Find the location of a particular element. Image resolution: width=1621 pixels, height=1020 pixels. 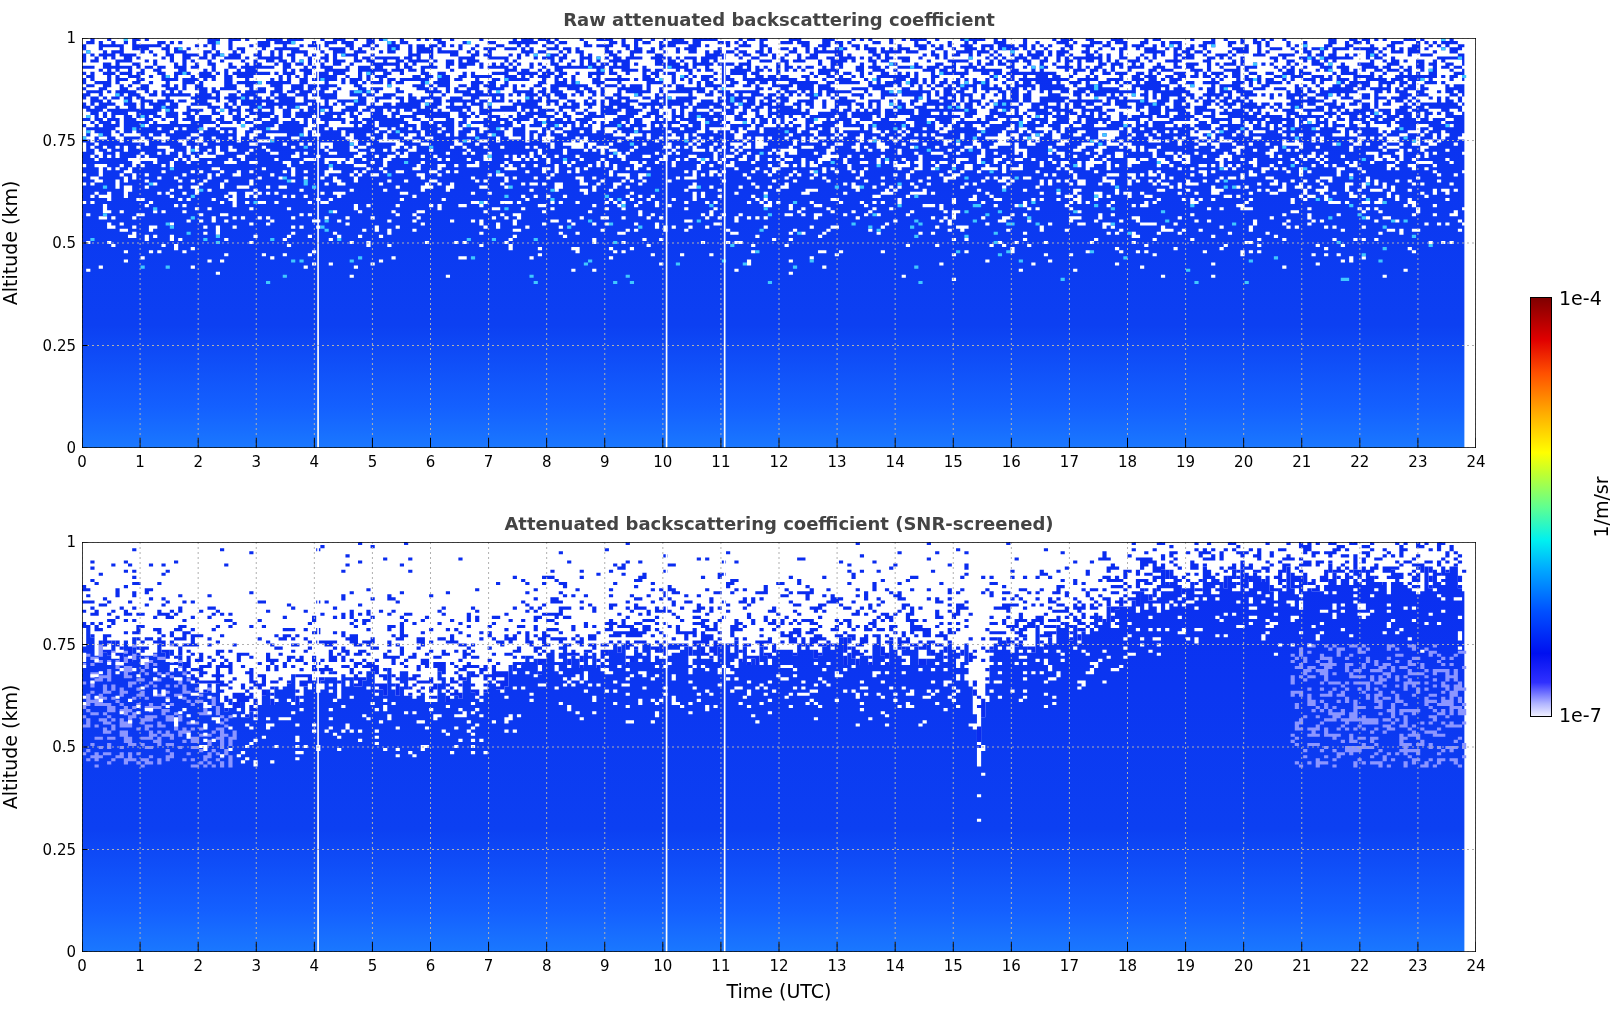

chart-title: Attenuated backscattering coefficient (SNR-screened) is located at coordinates (779, 523).